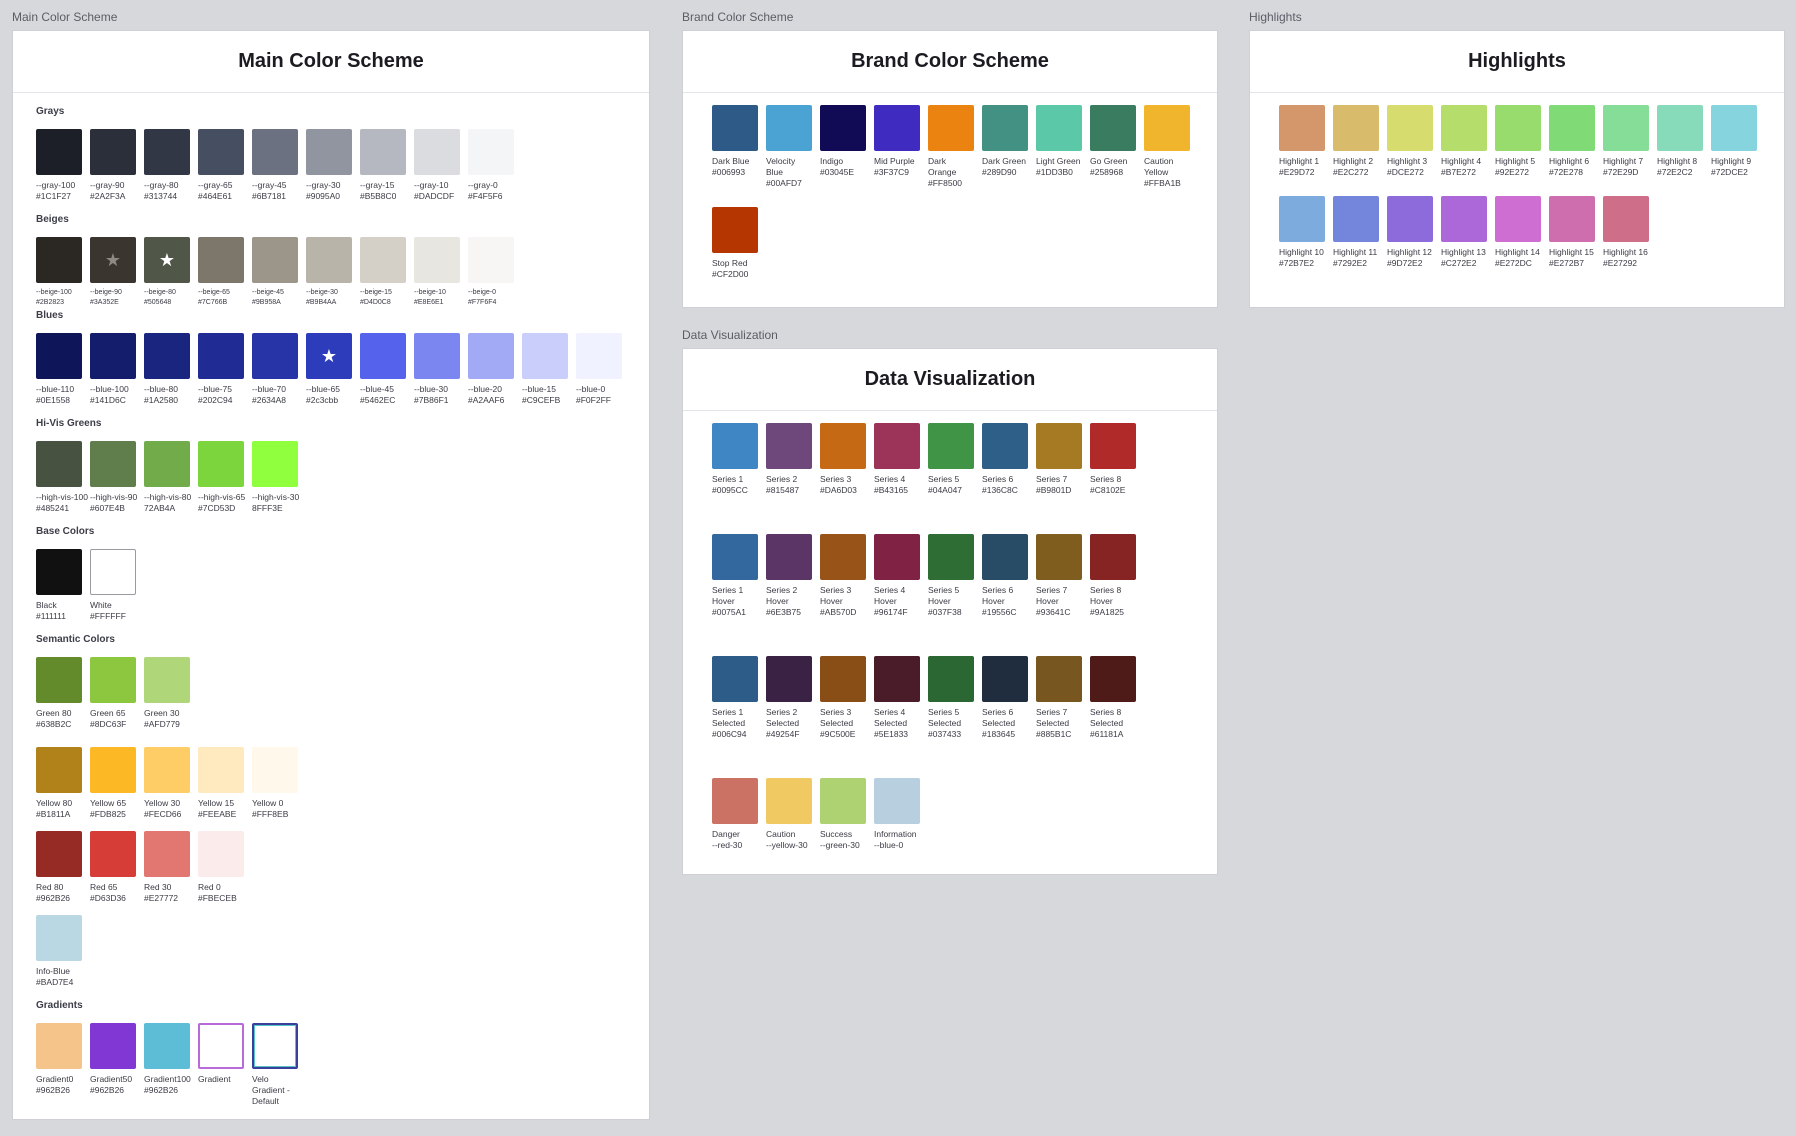  What do you see at coordinates (279, 165) in the screenshot?
I see `color-swatch: --gray-45 #6B7181` at bounding box center [279, 165].